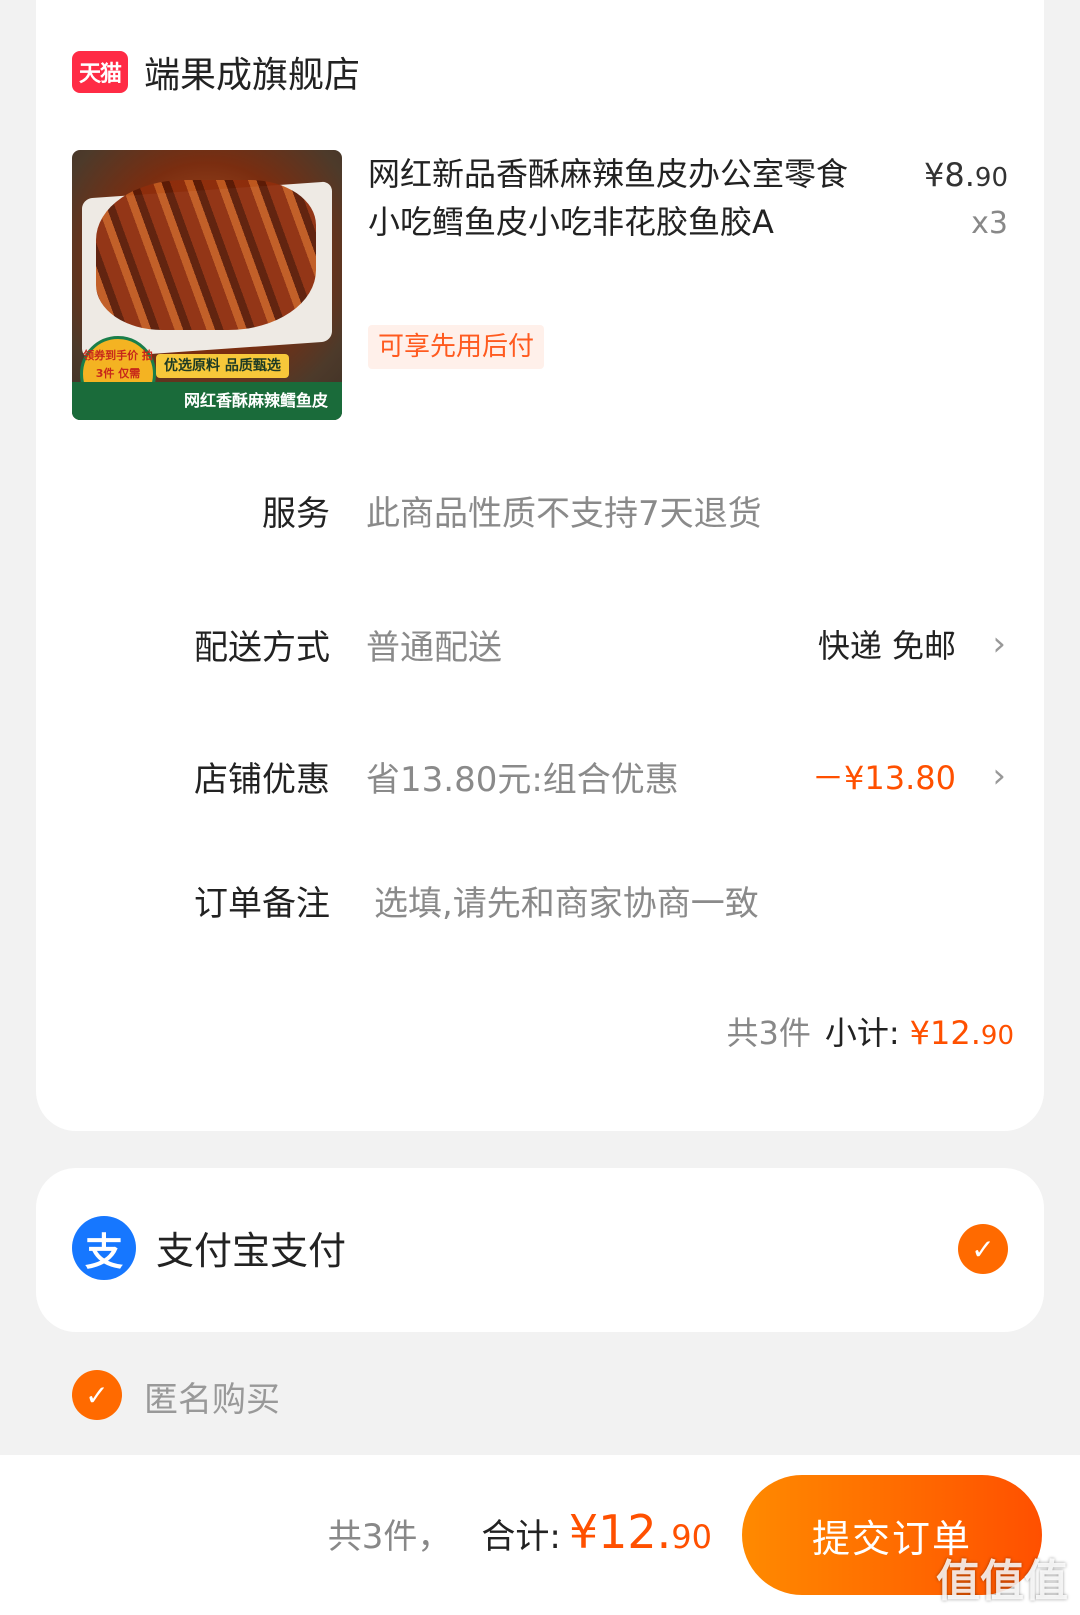  Describe the element at coordinates (540, 1250) in the screenshot. I see `payment-card: 支 支付宝支付 ✓` at that location.